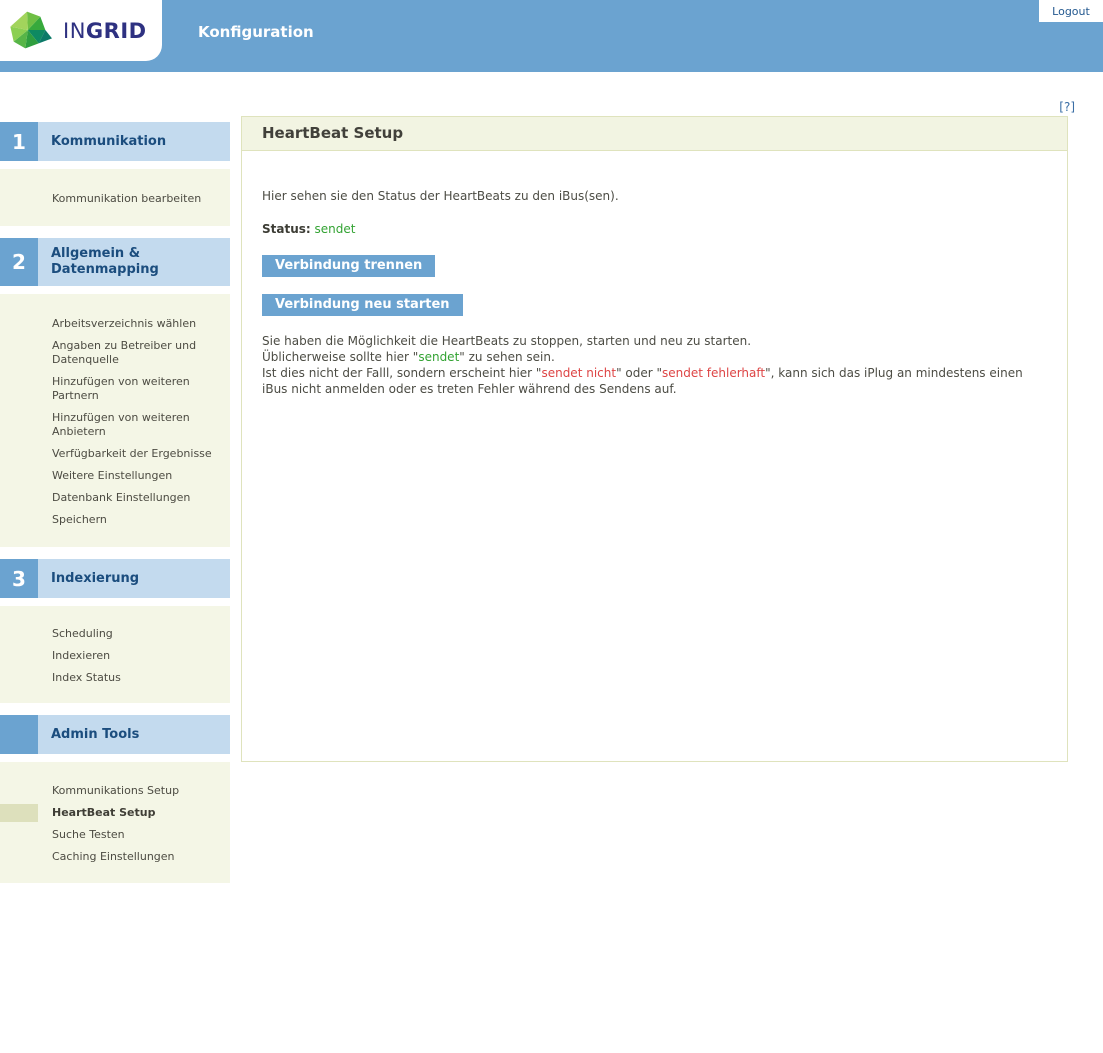 Image resolution: width=1103 pixels, height=1053 pixels. What do you see at coordinates (74, 30) in the screenshot?
I see `logo-text-in: IN` at bounding box center [74, 30].